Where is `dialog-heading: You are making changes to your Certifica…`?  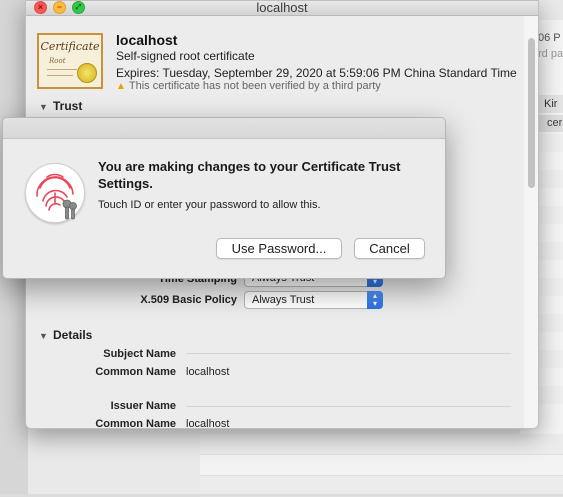 dialog-heading: You are making changes to your Certifica… is located at coordinates (249, 175).